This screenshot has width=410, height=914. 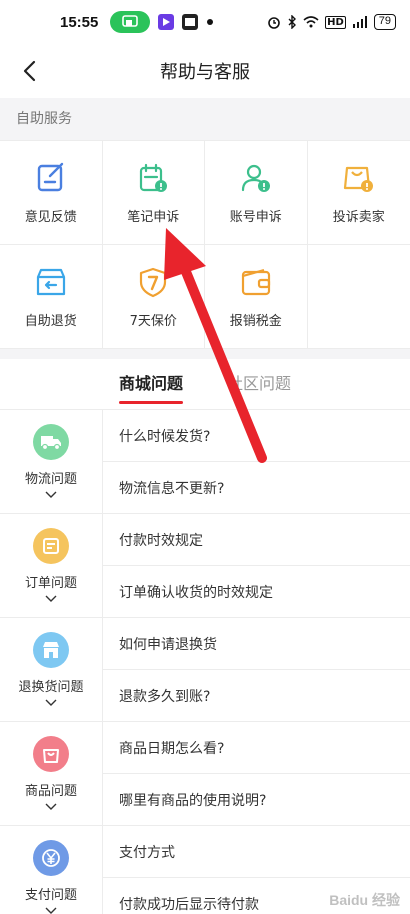 What do you see at coordinates (51, 461) in the screenshot?
I see `category-logistics: 物流问题` at bounding box center [51, 461].